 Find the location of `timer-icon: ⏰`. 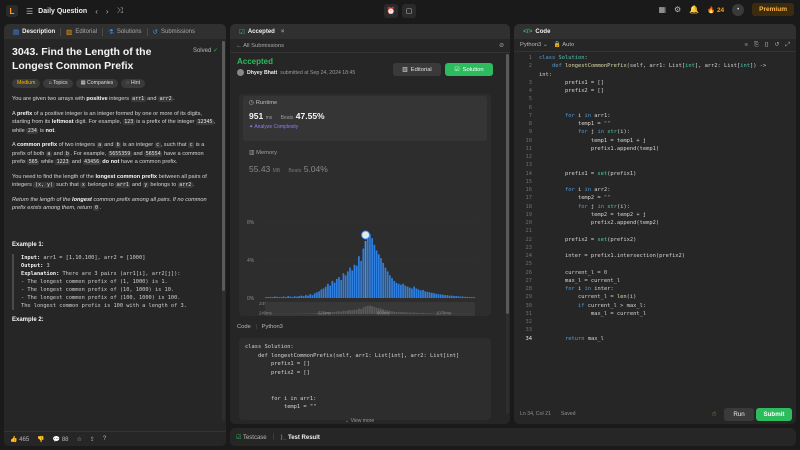

timer-icon: ⏰ is located at coordinates (391, 11).